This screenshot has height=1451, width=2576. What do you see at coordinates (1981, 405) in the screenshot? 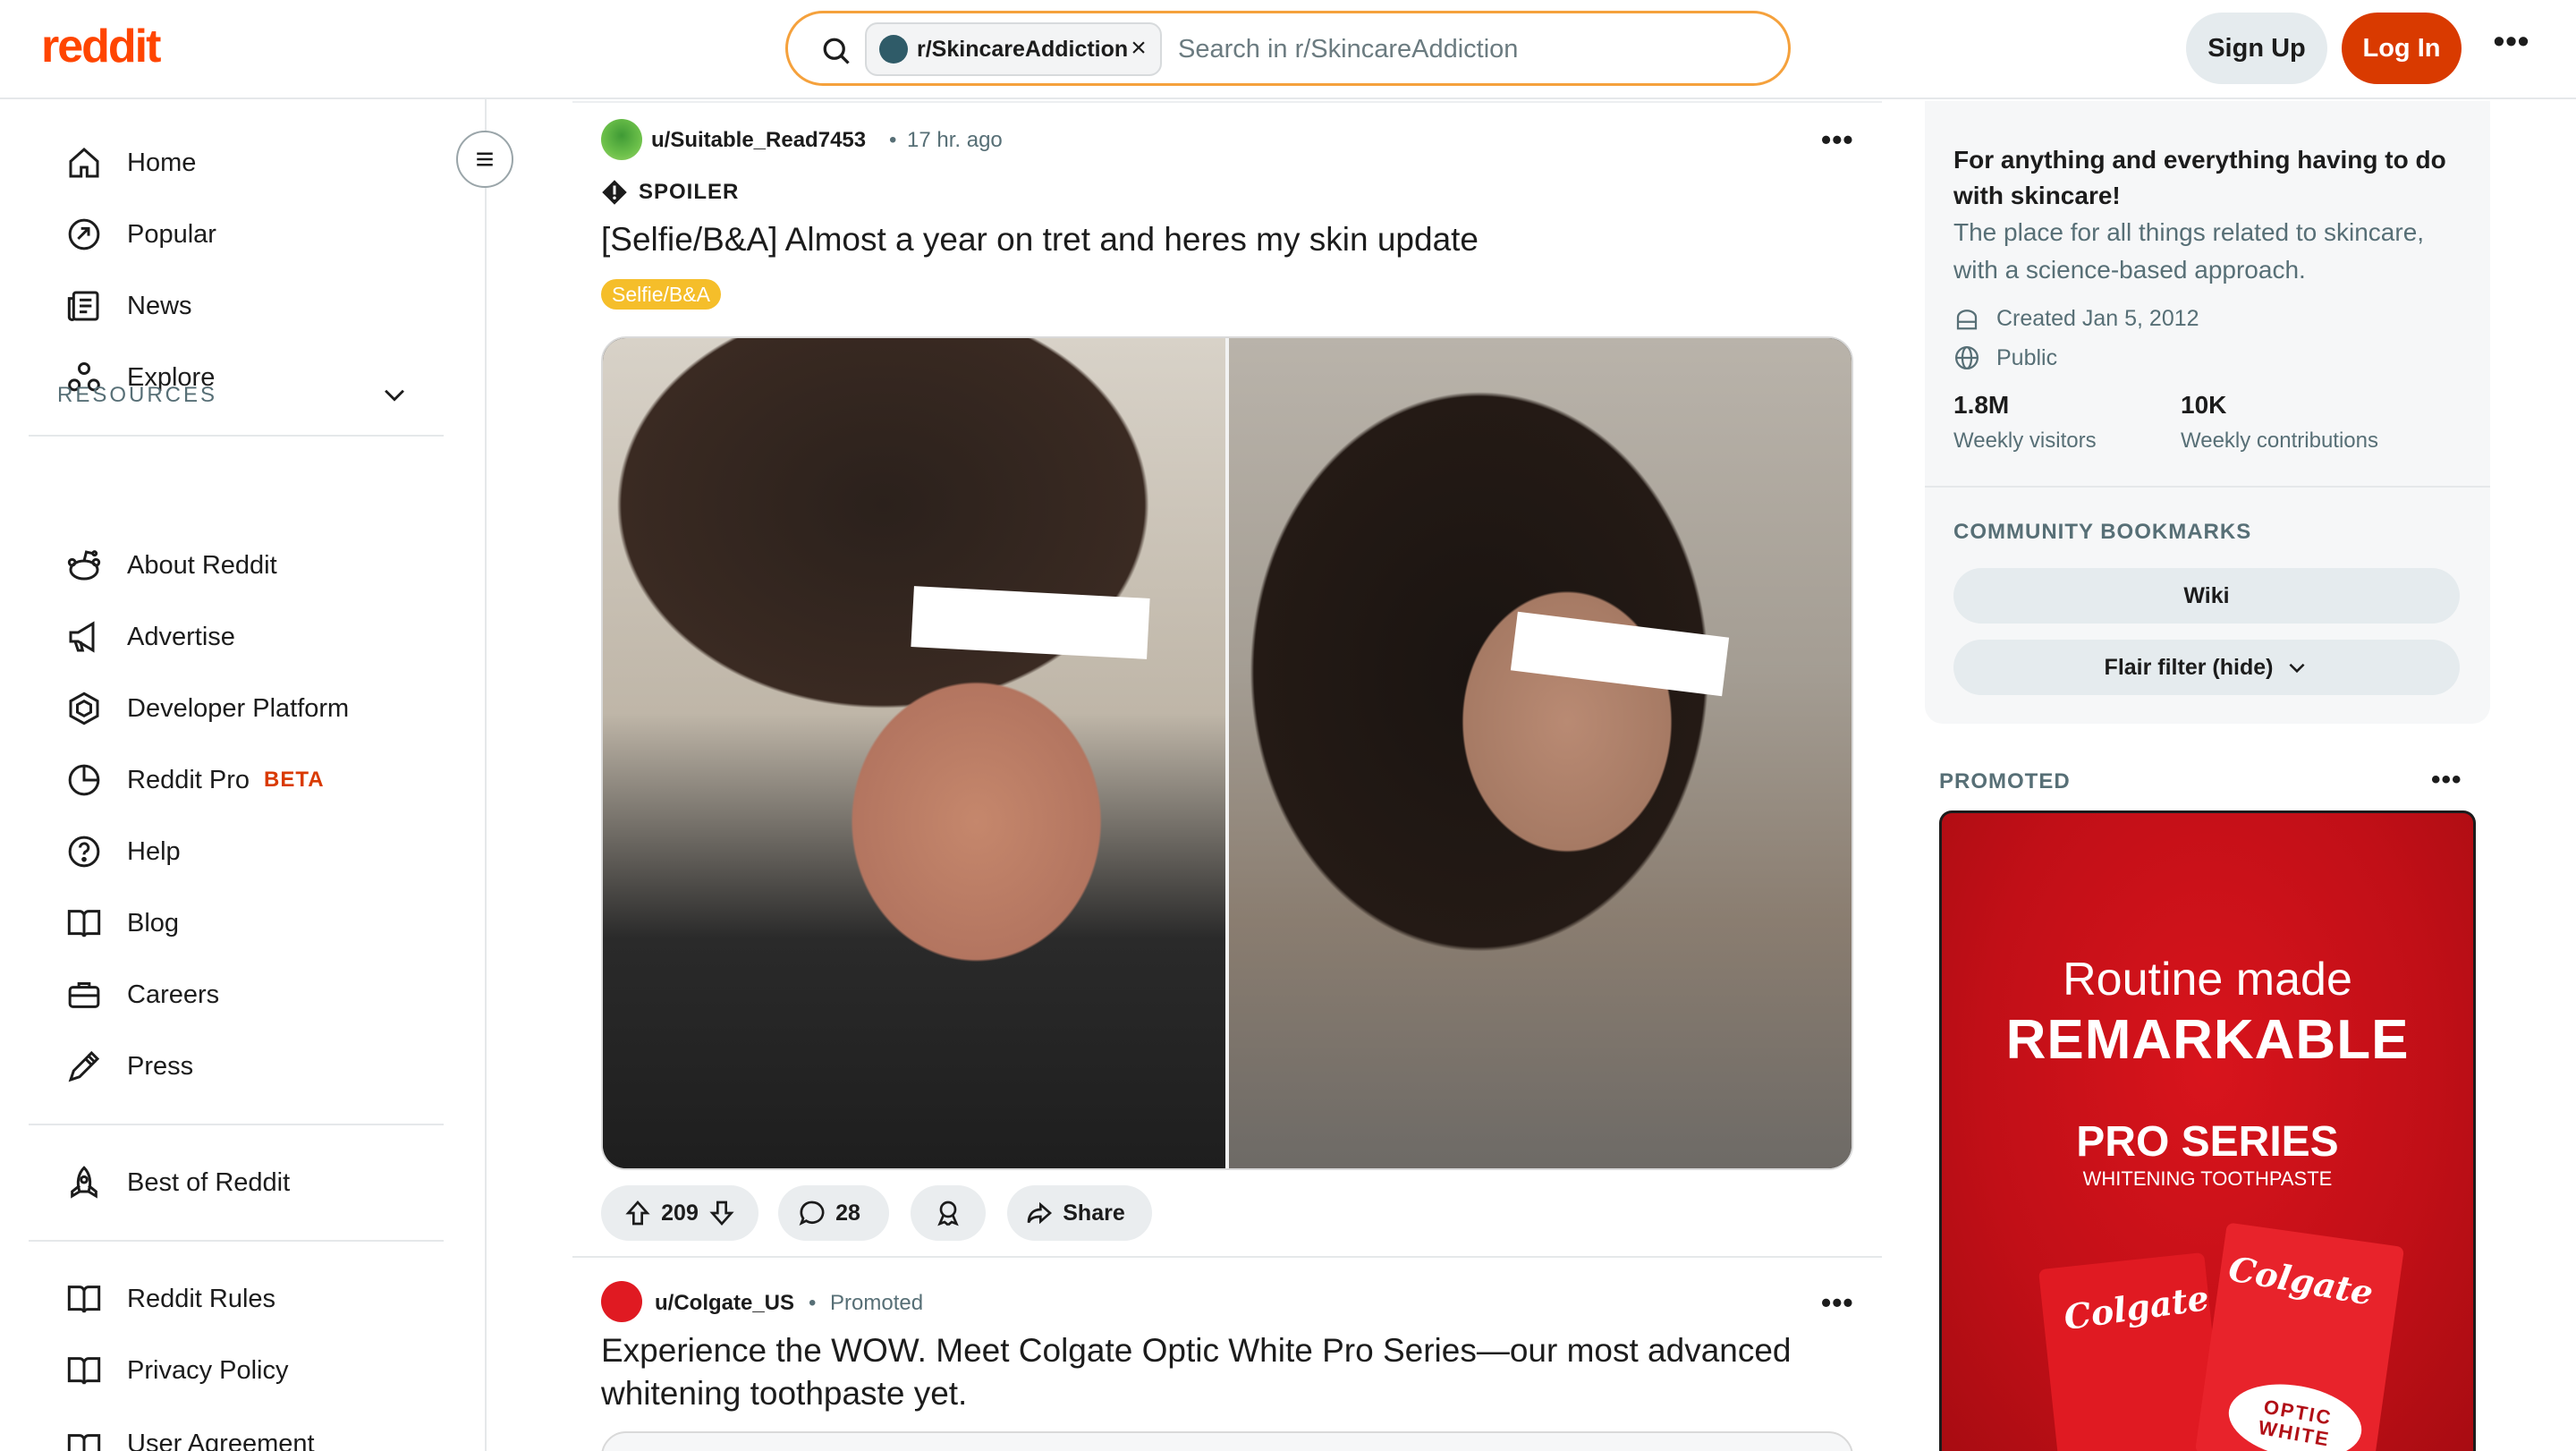
I see `stat-value: 1.8M` at bounding box center [1981, 405].